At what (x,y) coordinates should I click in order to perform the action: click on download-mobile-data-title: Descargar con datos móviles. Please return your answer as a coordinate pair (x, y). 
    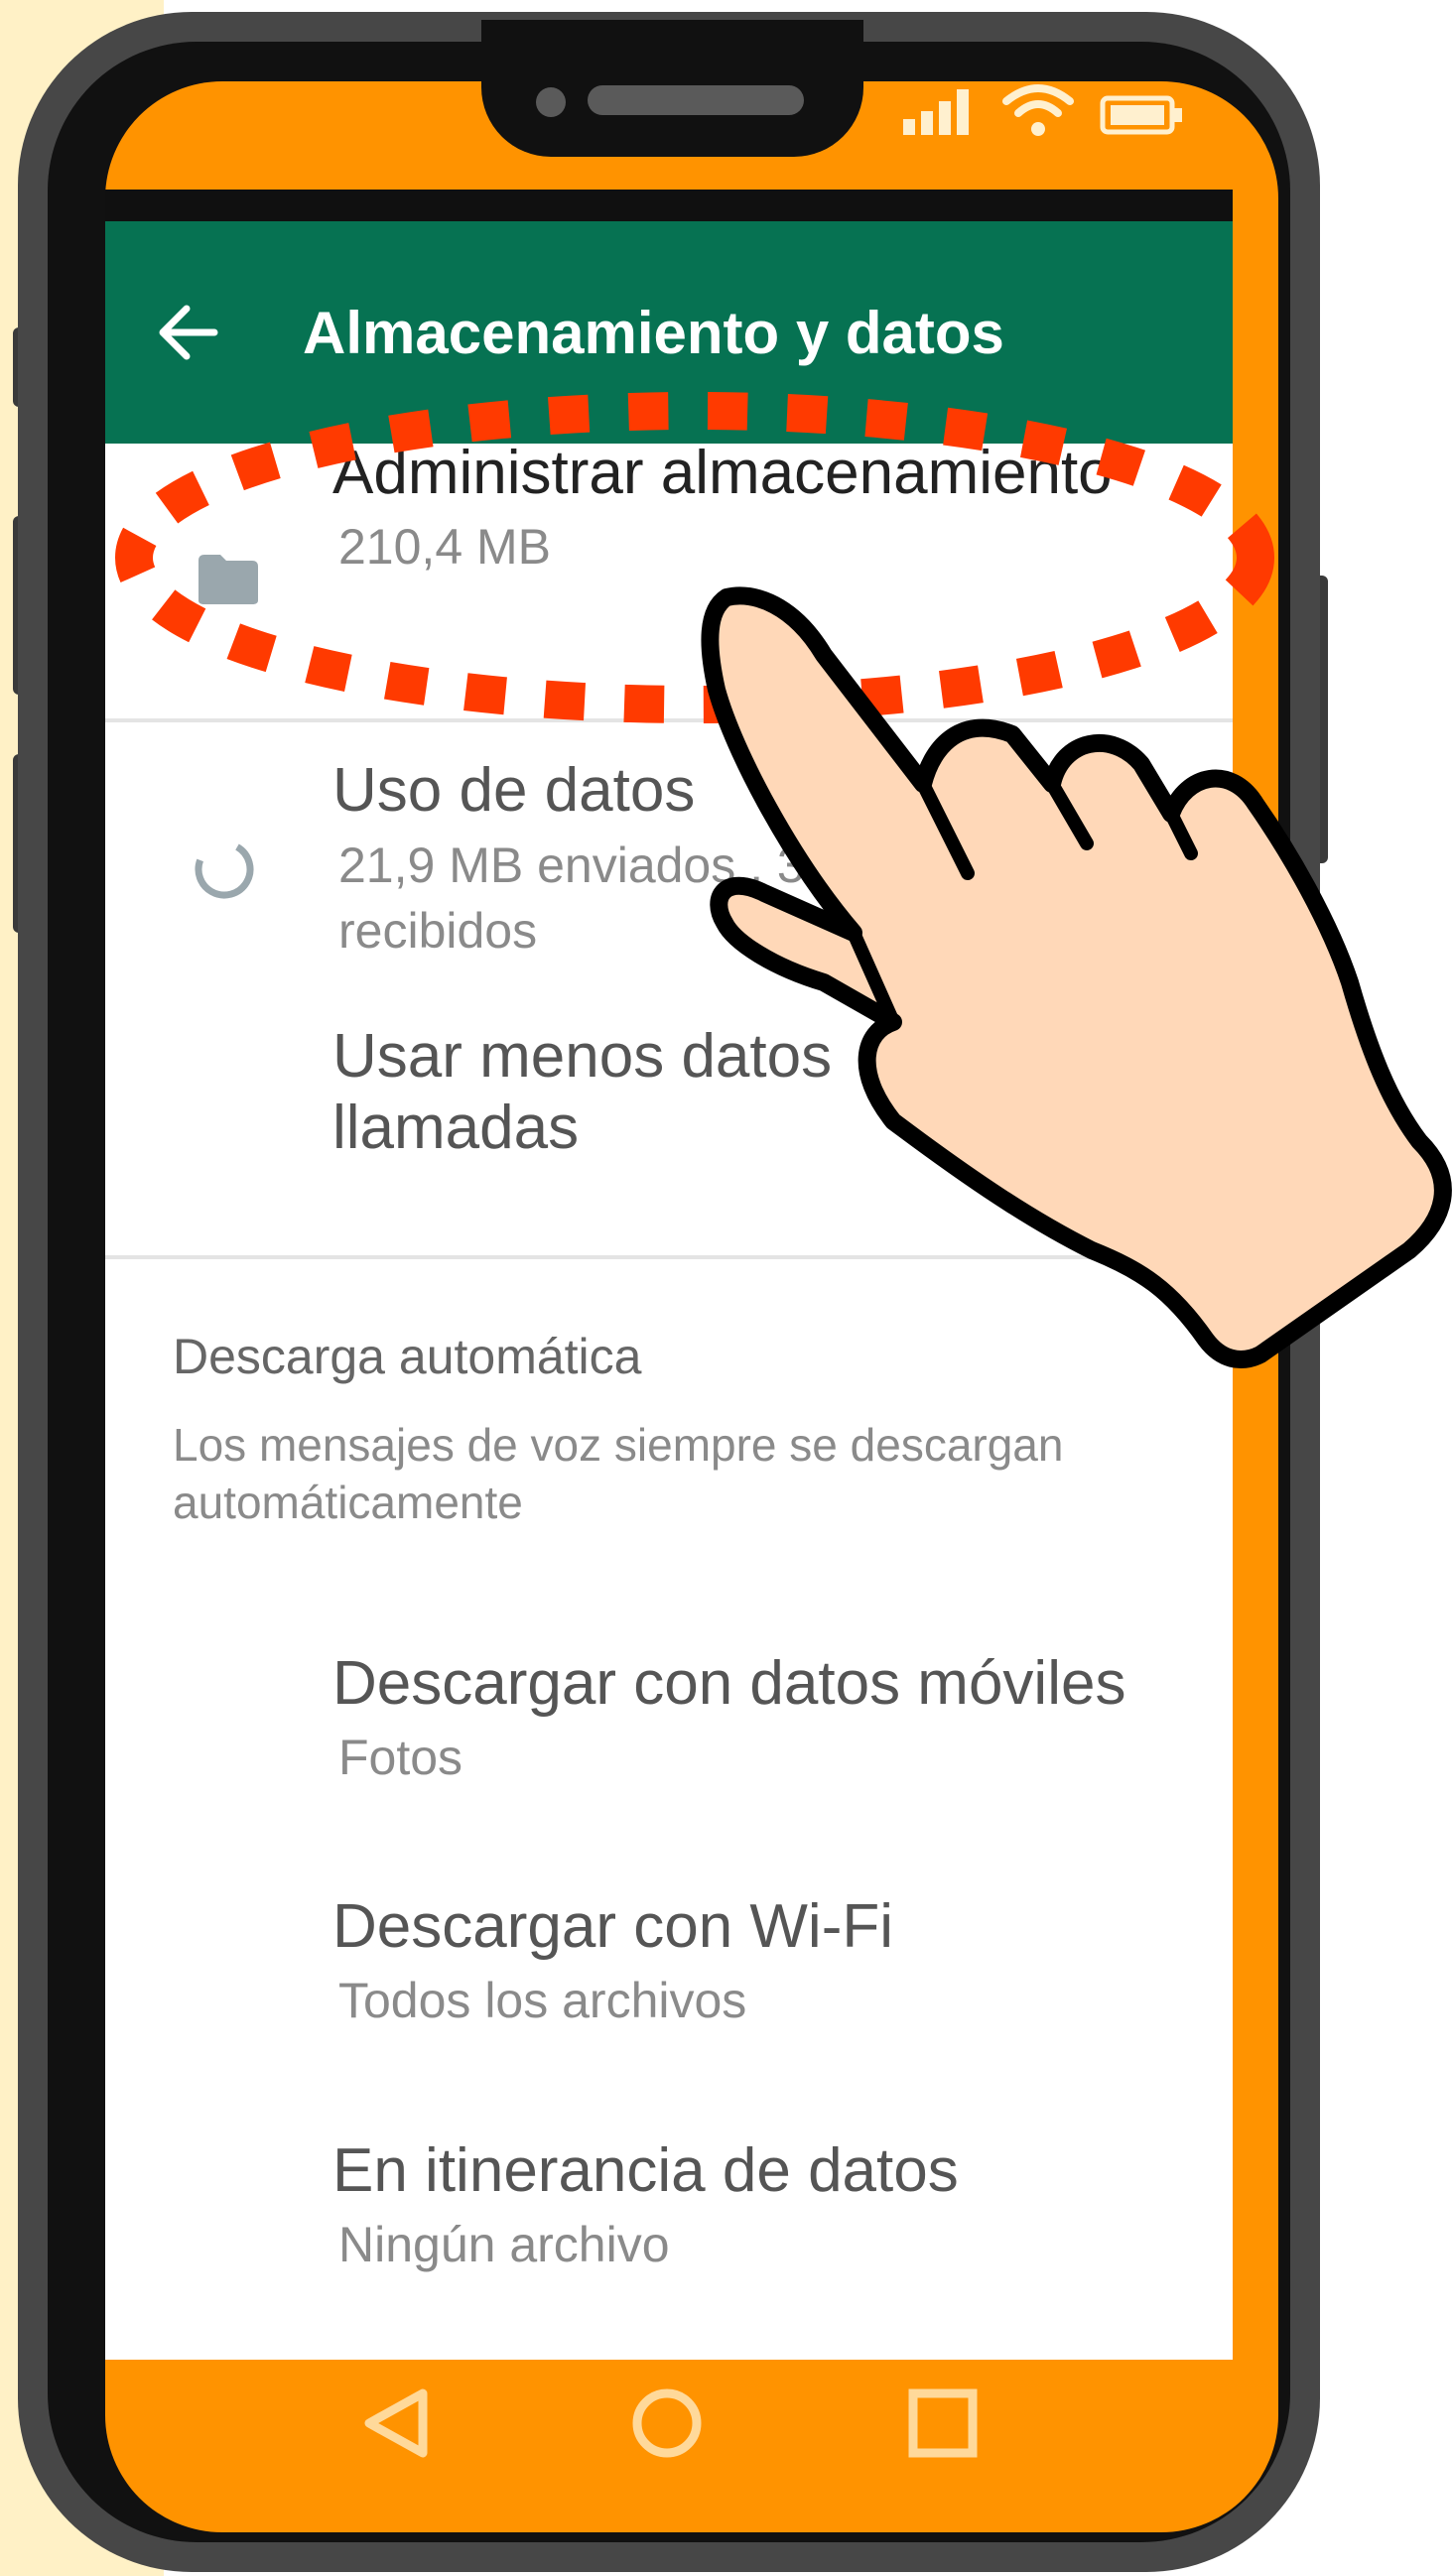
    Looking at the image, I should click on (729, 1684).